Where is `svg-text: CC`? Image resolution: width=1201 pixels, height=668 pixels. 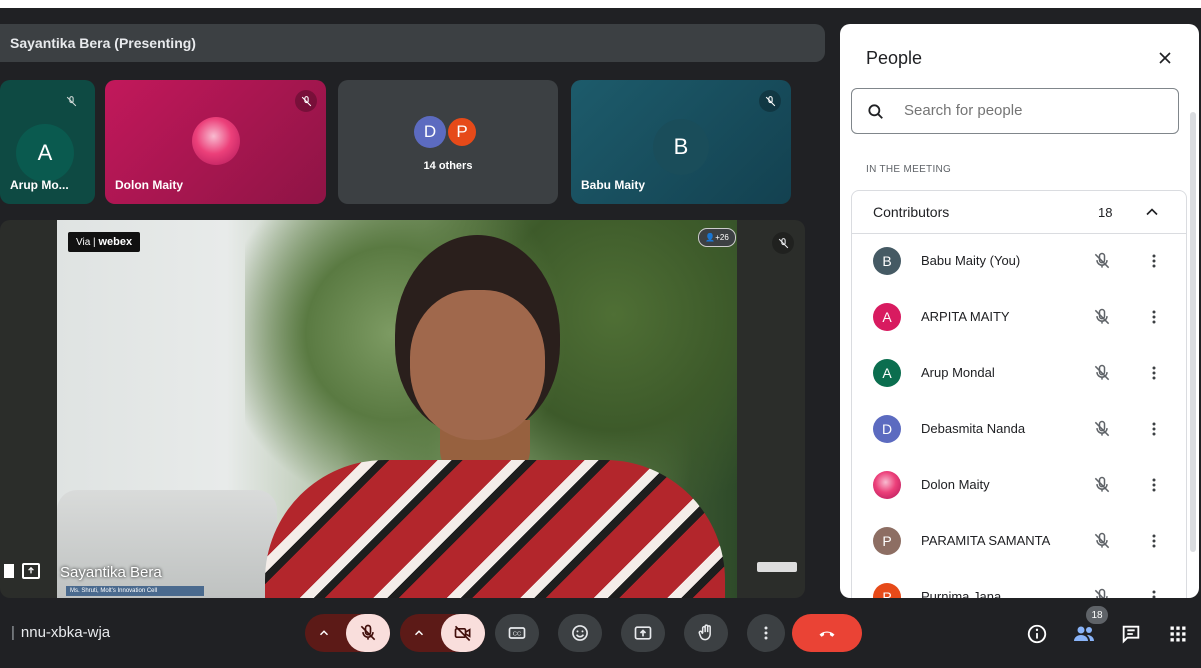 svg-text: CC is located at coordinates (517, 635).